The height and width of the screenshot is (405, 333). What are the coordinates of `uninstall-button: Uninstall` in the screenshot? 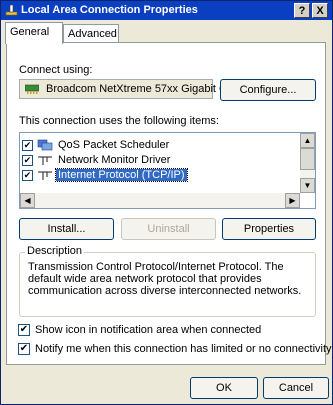 It's located at (168, 229).